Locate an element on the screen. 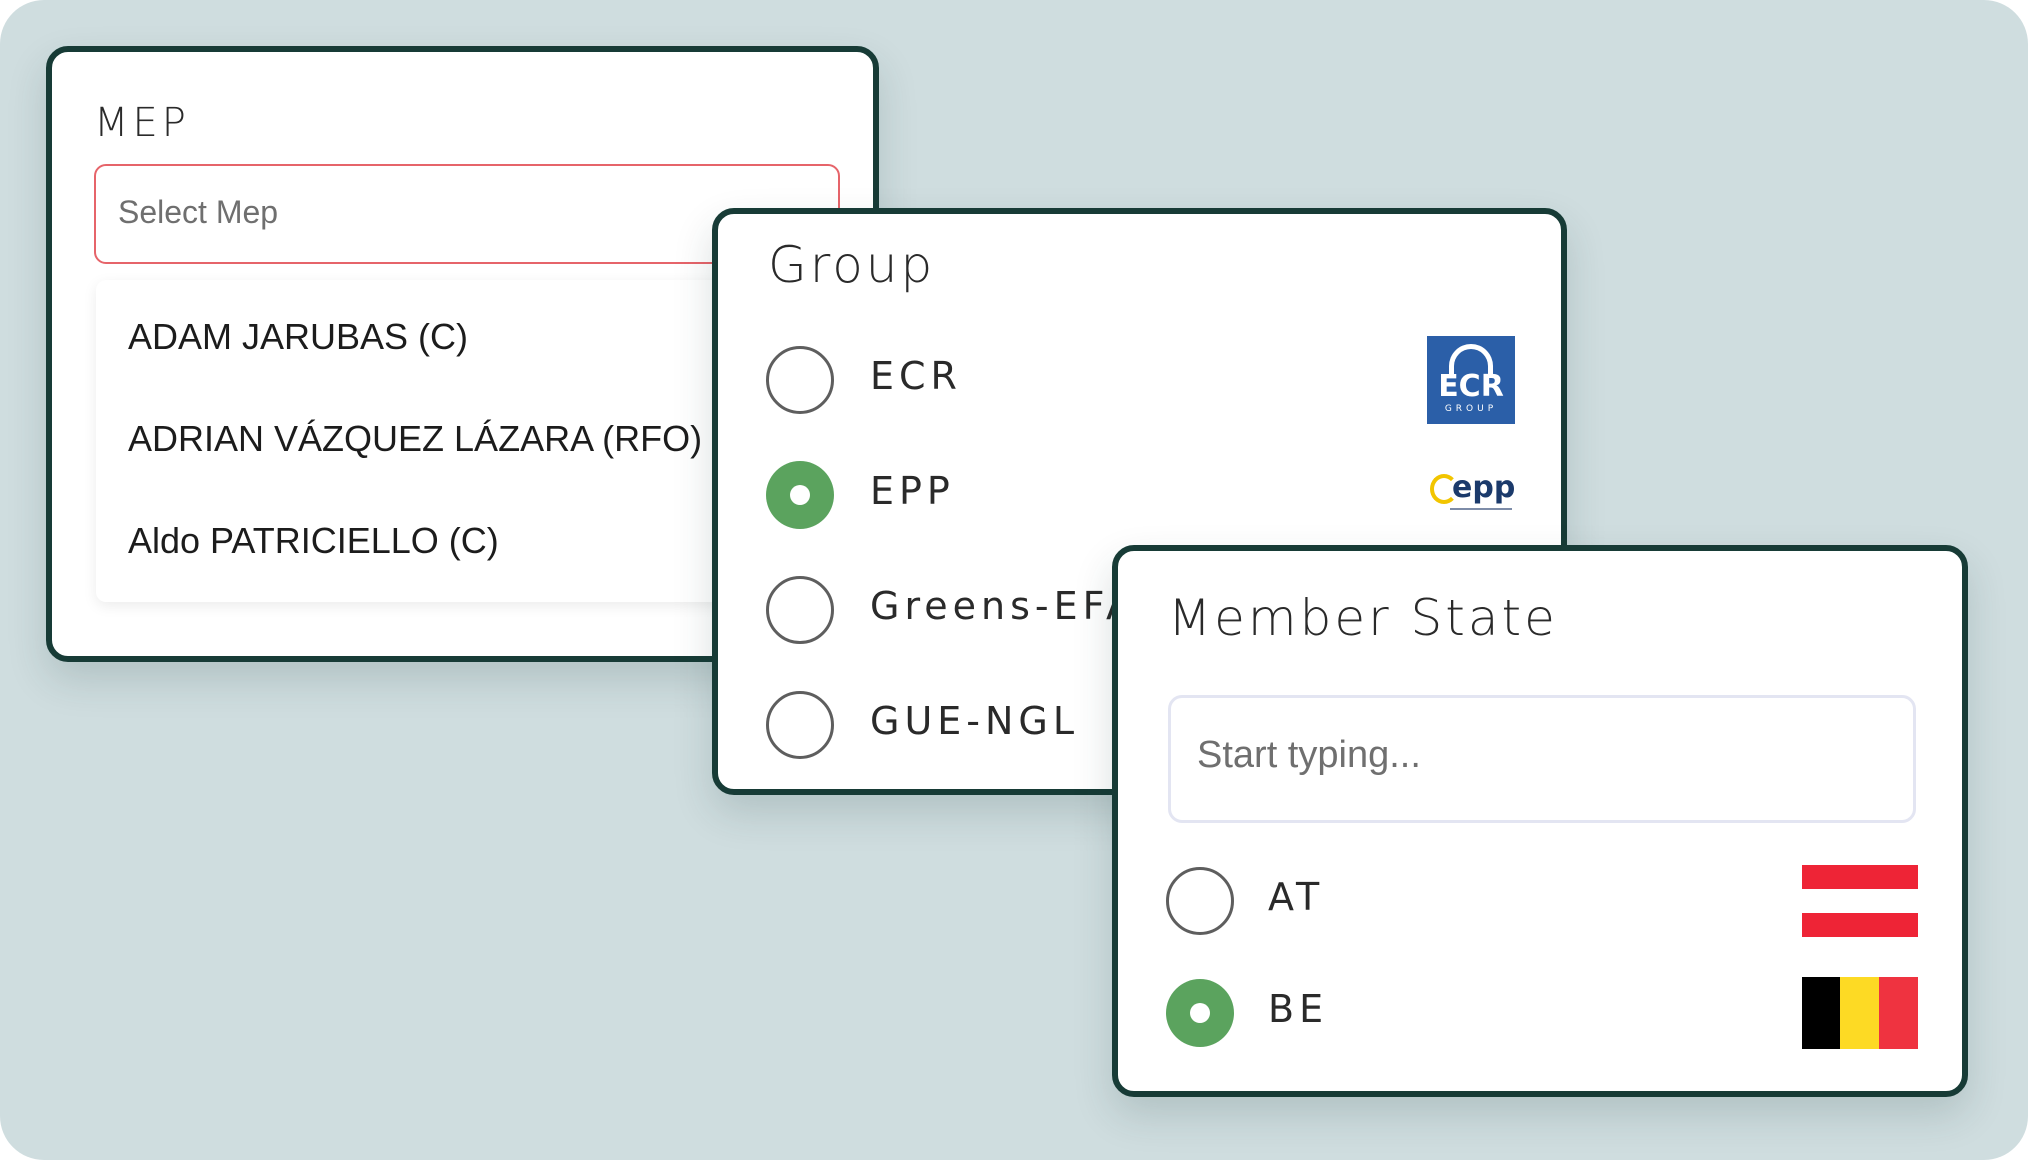  epp-logo: epp is located at coordinates (1473, 493).